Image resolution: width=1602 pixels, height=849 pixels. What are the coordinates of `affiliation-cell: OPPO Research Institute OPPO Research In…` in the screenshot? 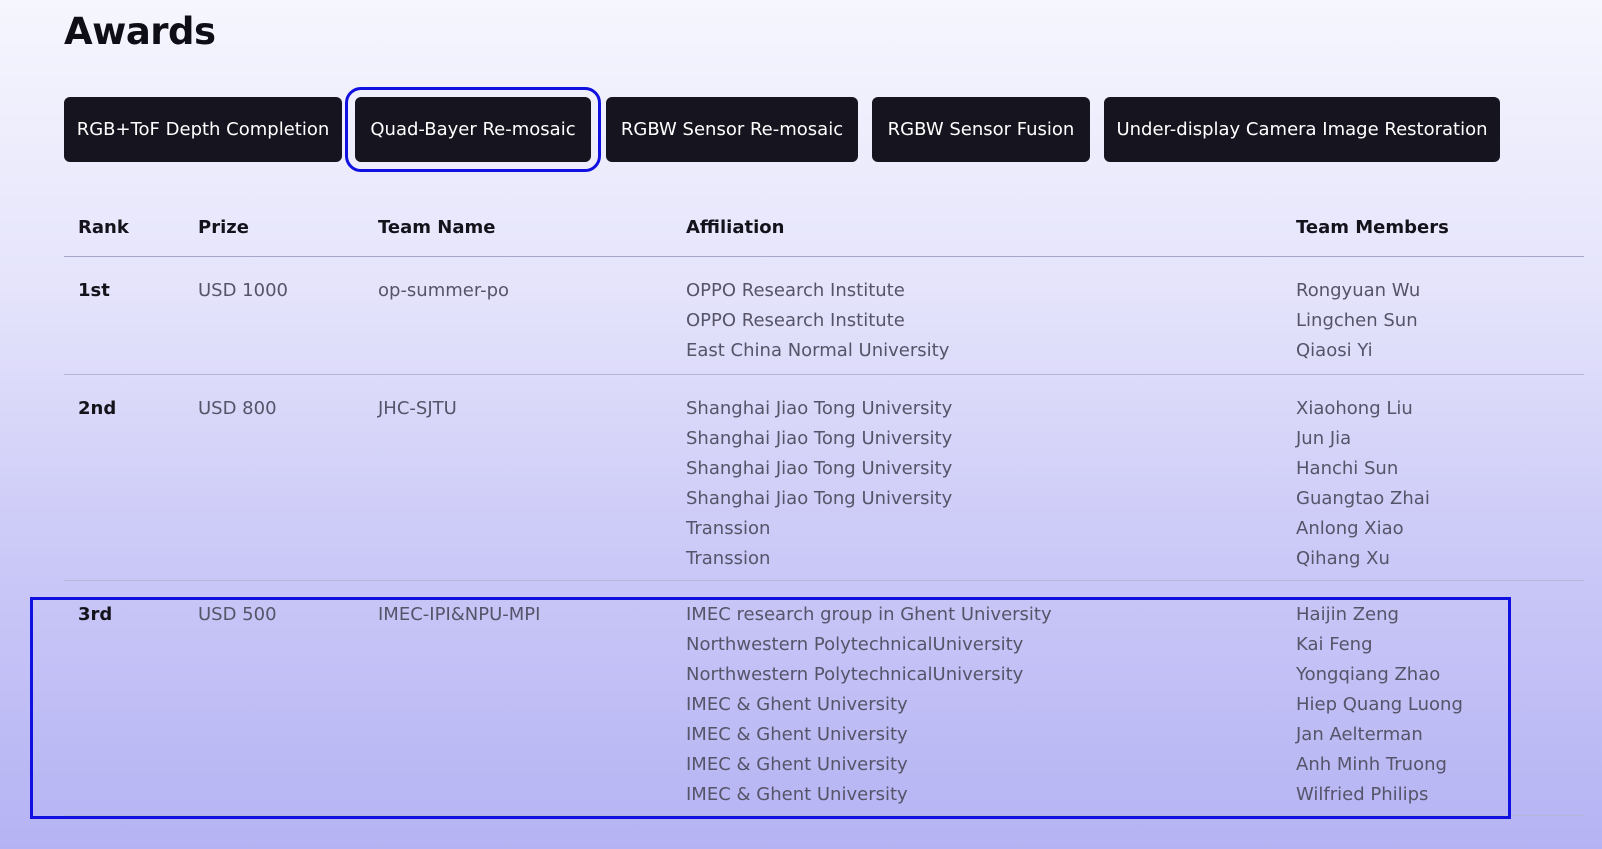 It's located at (817, 321).